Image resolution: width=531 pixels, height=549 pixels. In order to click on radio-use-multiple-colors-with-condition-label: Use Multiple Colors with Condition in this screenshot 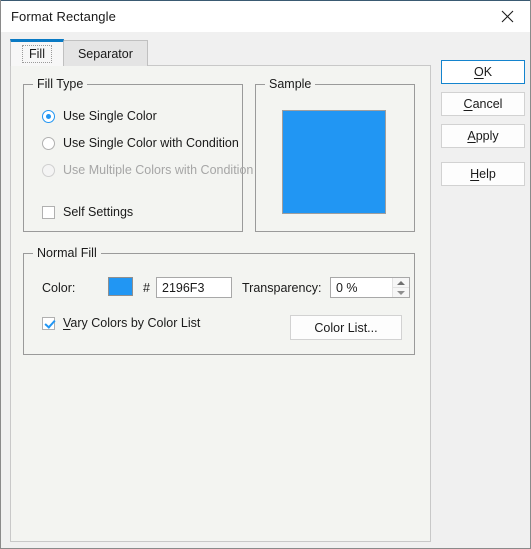, I will do `click(158, 170)`.